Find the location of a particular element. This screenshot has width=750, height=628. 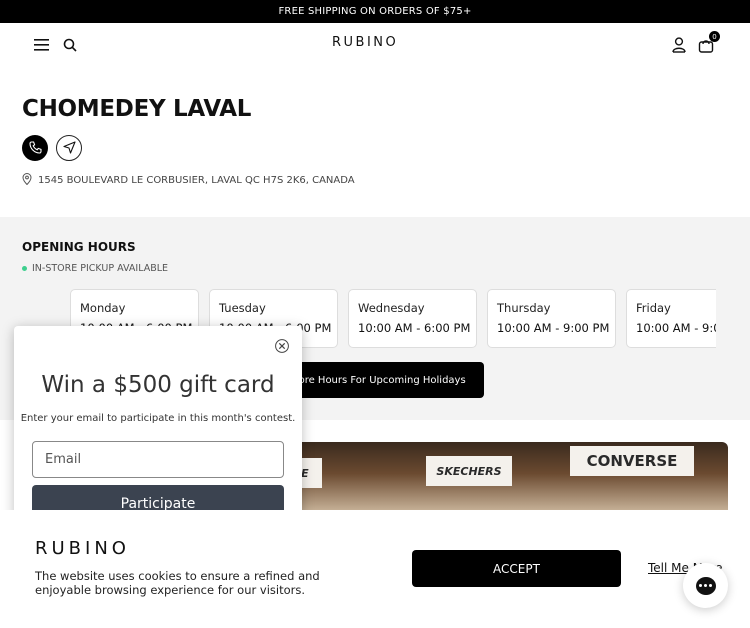

promo-bar: FREE SHIPPING ON ORDERS OF $75+ is located at coordinates (375, 11).